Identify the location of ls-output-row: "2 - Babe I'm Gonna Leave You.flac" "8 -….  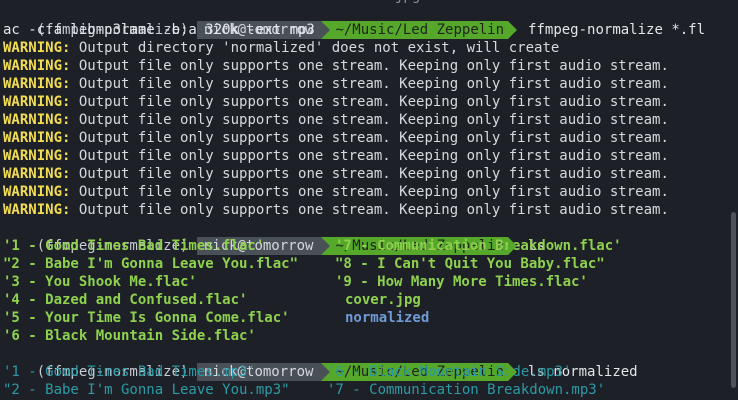
(304, 264).